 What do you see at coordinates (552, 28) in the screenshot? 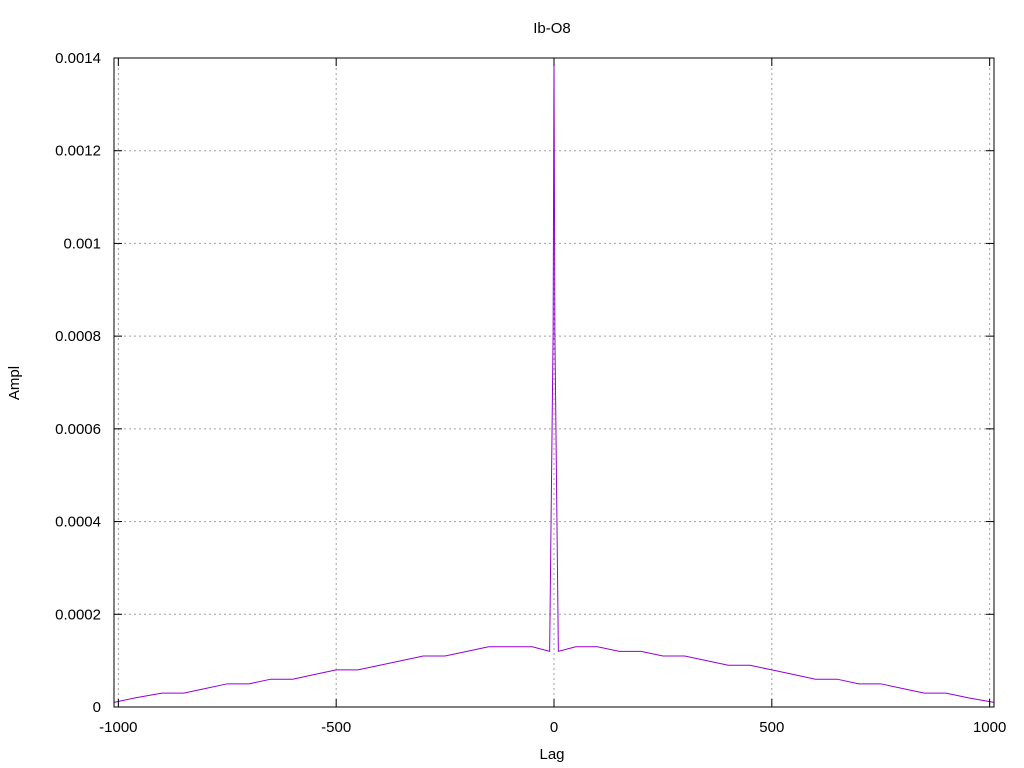
I see `chart-title: Ib-O8` at bounding box center [552, 28].